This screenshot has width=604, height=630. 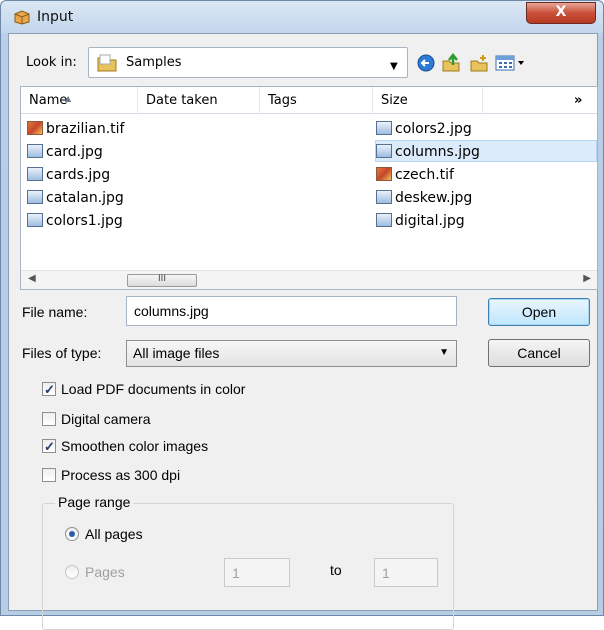 I want to click on file-name: columns.jpg, so click(x=437, y=152).